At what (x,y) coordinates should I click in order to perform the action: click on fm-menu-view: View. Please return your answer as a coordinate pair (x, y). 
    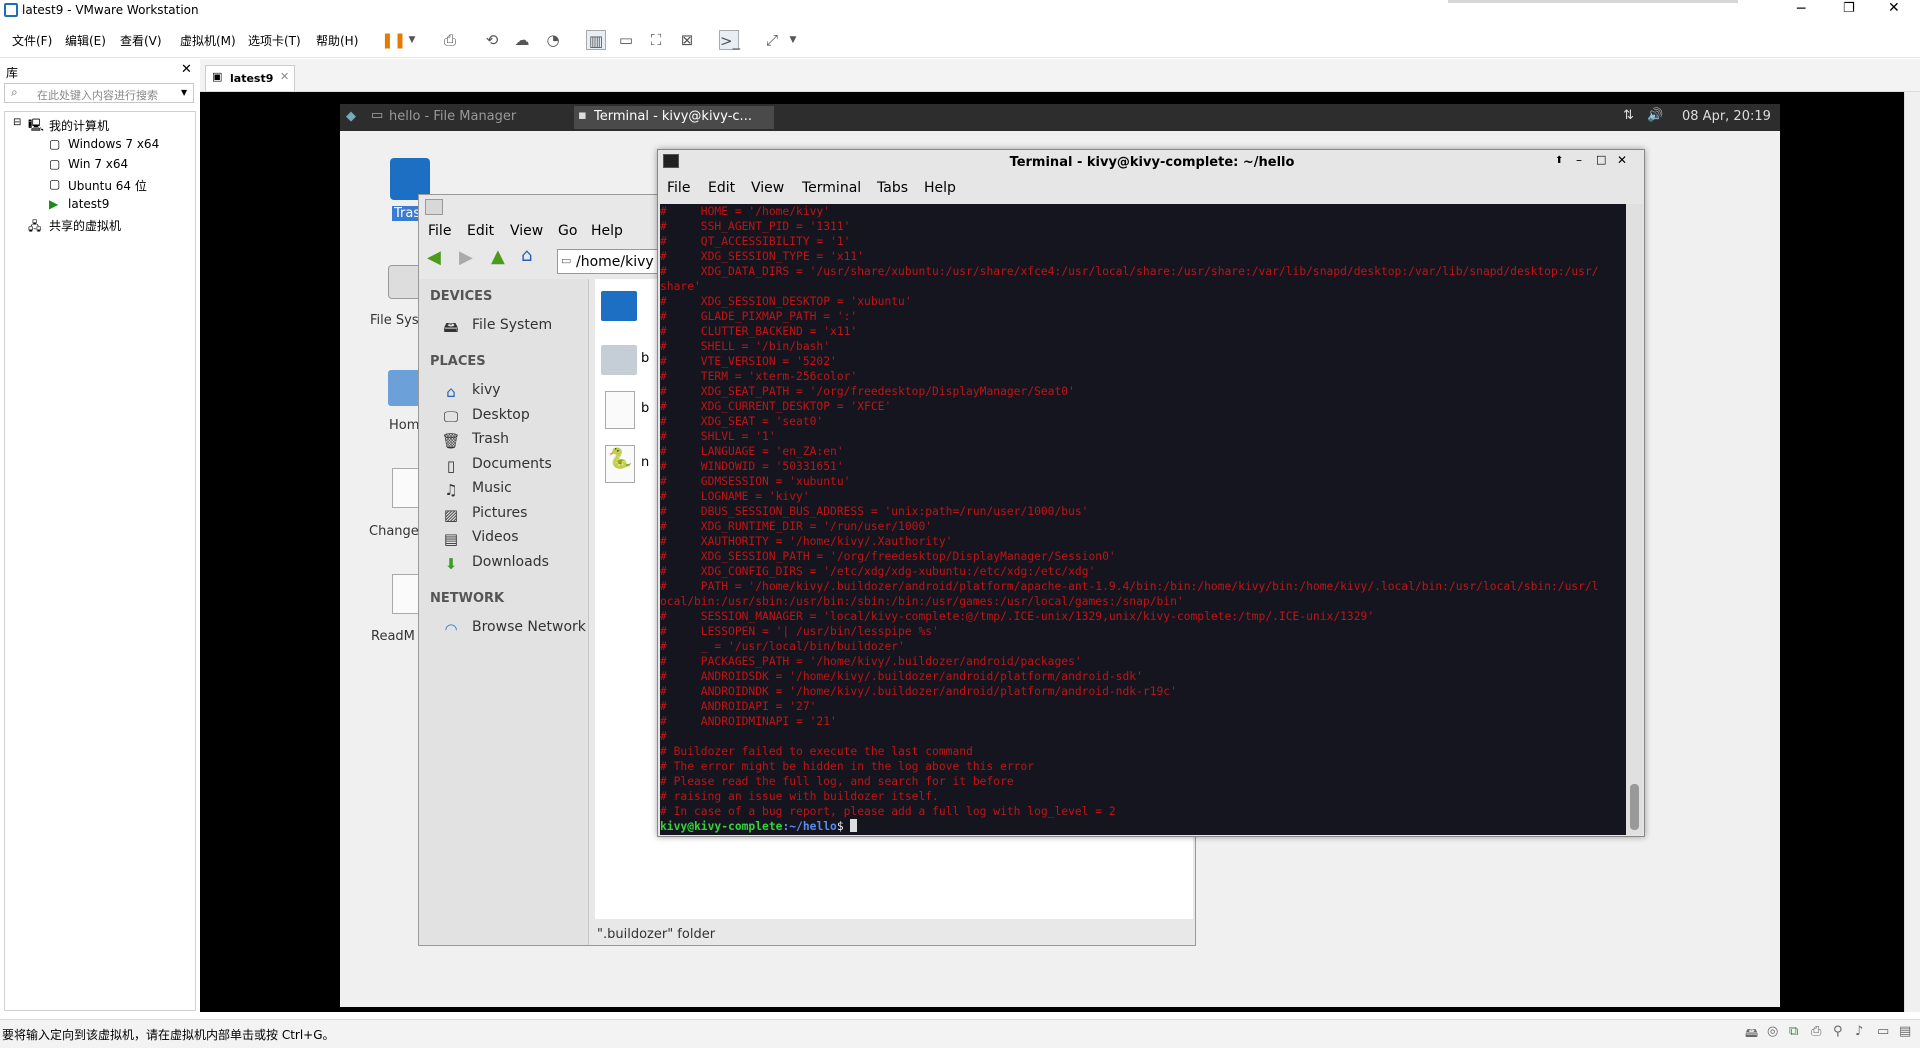
    Looking at the image, I should click on (526, 231).